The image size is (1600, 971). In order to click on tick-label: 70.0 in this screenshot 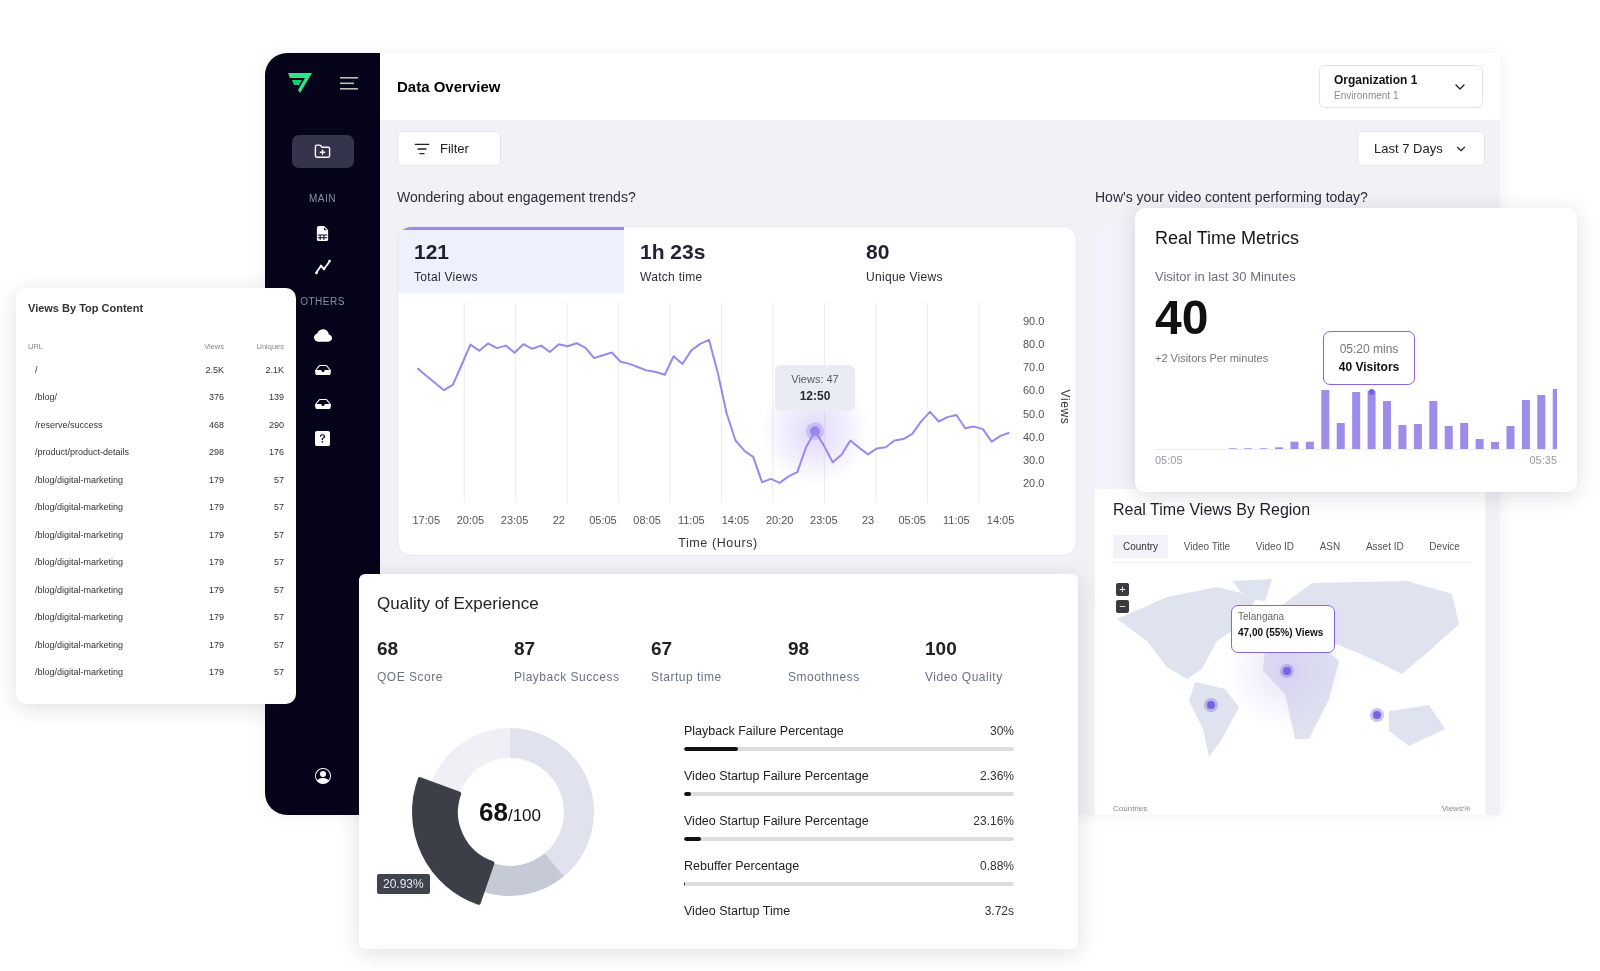, I will do `click(1034, 367)`.